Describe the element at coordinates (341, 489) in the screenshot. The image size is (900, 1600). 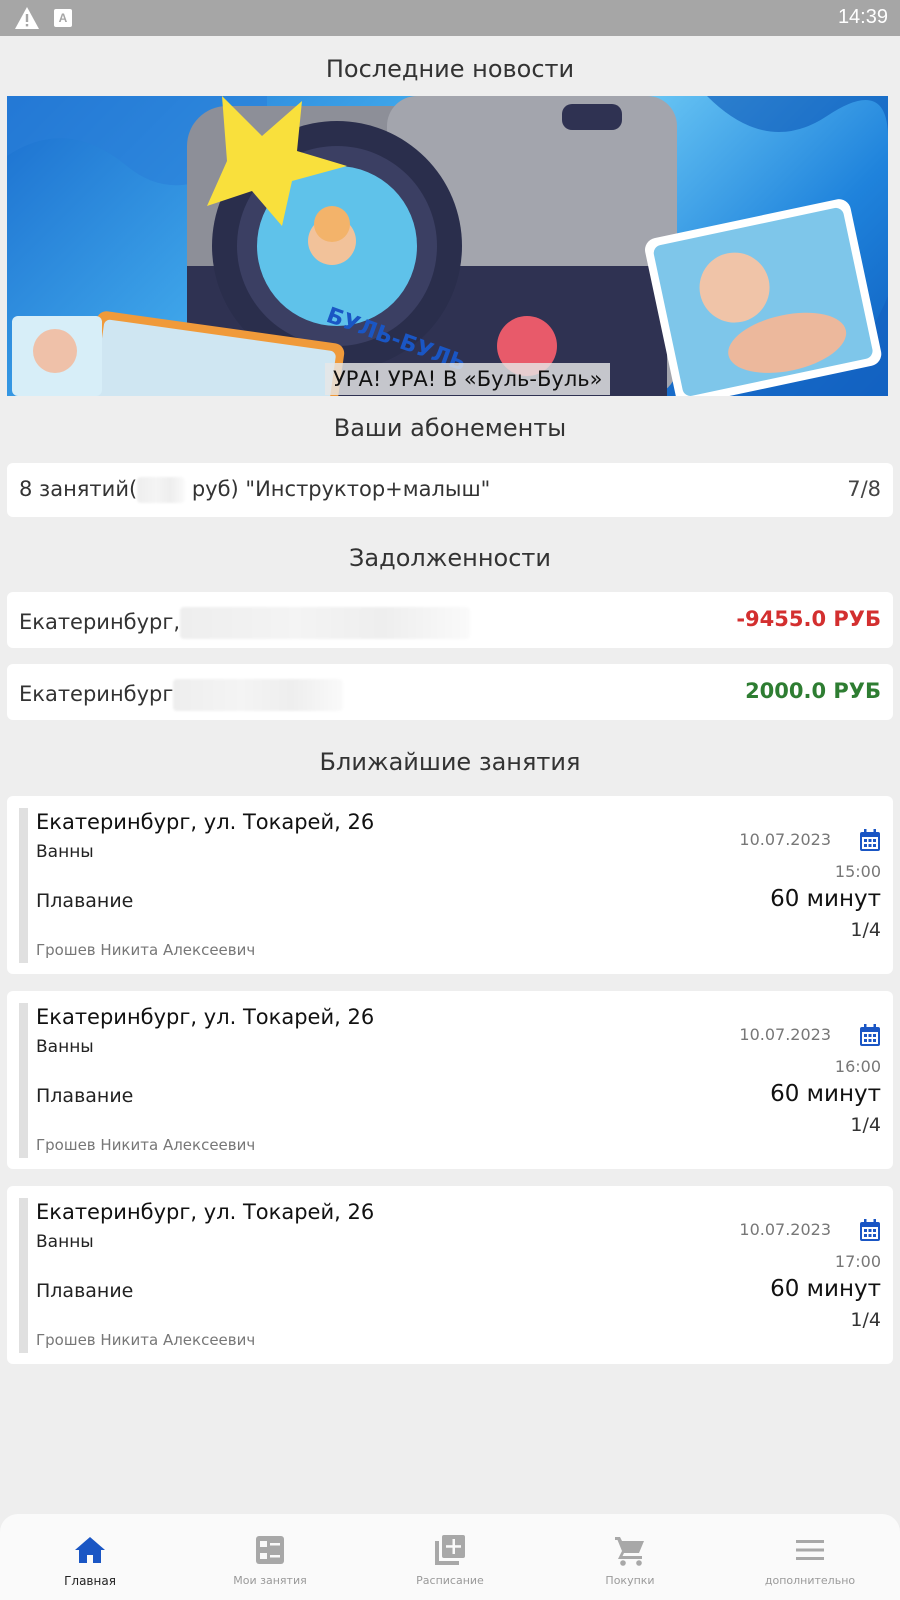
I see `subscription-label-suffix: руб) "Инструктор+малыш"` at that location.